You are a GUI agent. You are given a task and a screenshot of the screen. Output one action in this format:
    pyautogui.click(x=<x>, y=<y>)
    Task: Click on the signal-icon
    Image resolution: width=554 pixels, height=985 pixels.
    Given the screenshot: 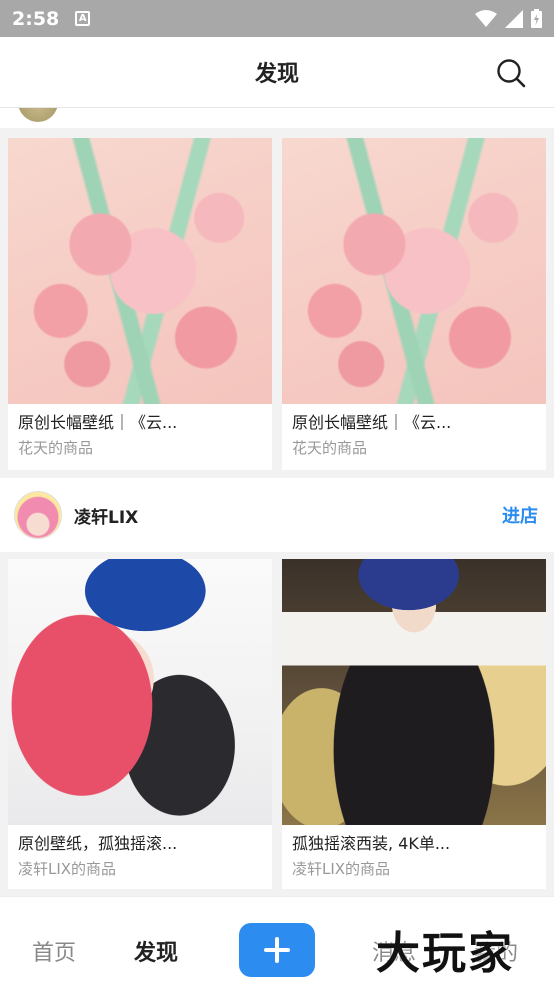 What is the action you would take?
    pyautogui.click(x=514, y=18)
    